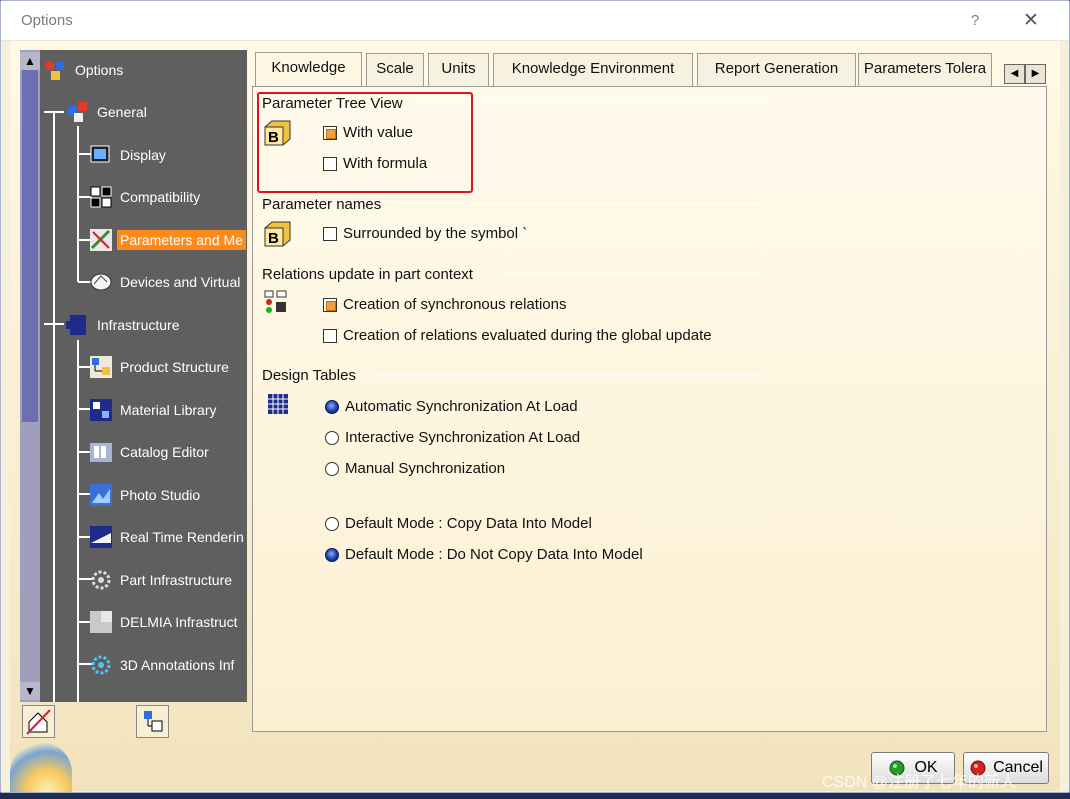 This screenshot has width=1070, height=799. What do you see at coordinates (273, 238) in the screenshot?
I see `svg-text: B` at bounding box center [273, 238].